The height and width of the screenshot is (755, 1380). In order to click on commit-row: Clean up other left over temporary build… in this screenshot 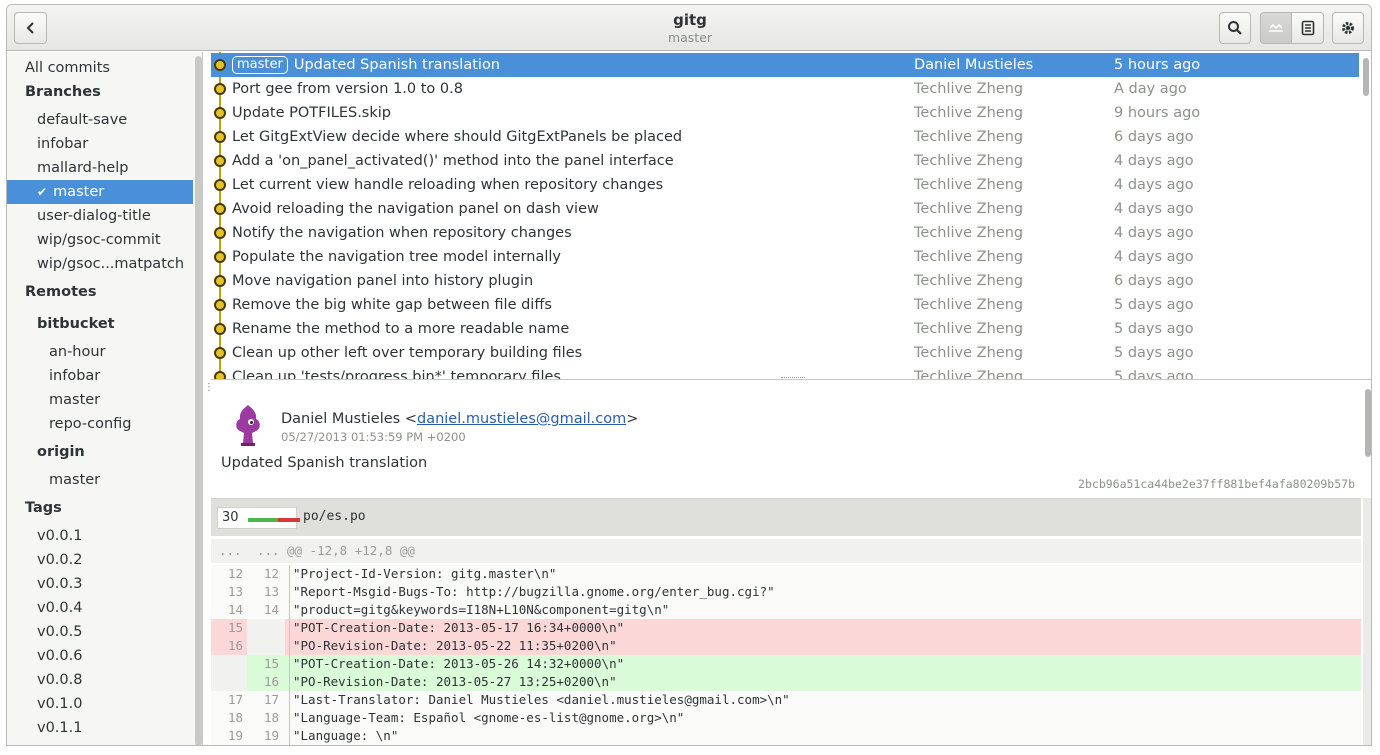, I will do `click(785, 353)`.